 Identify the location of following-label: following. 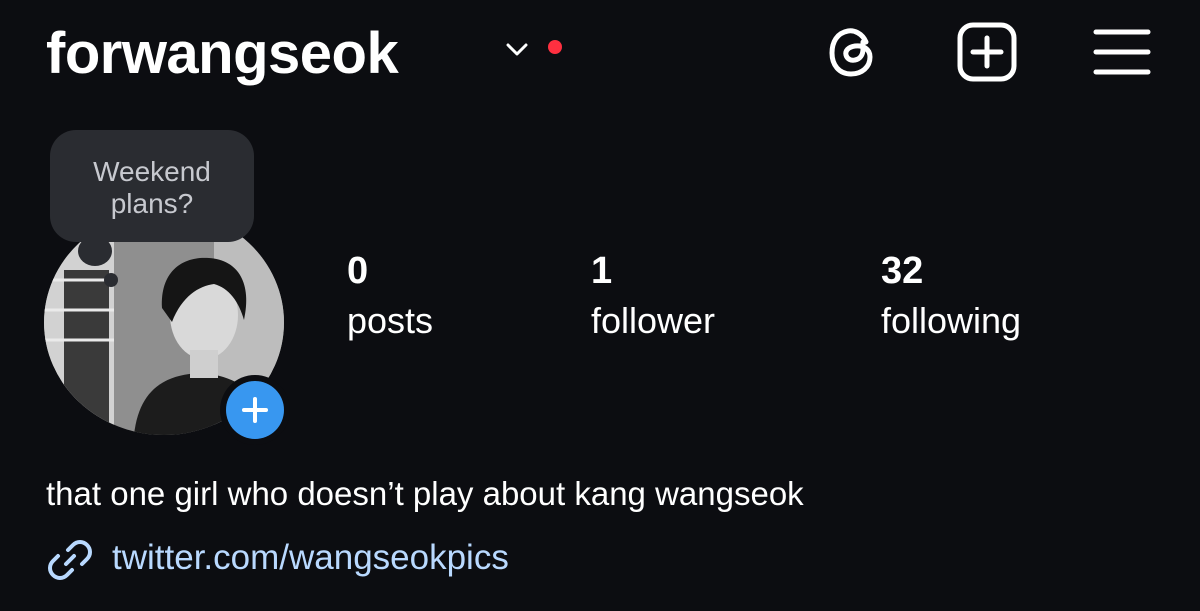
(951, 320).